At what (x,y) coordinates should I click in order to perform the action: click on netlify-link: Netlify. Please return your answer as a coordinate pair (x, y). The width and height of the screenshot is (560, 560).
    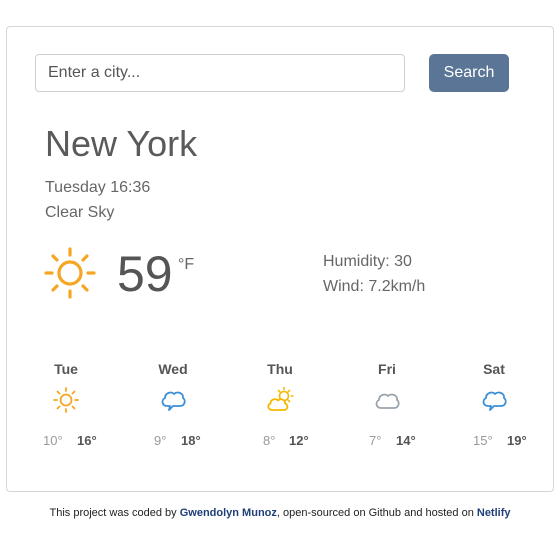
    Looking at the image, I should click on (494, 513).